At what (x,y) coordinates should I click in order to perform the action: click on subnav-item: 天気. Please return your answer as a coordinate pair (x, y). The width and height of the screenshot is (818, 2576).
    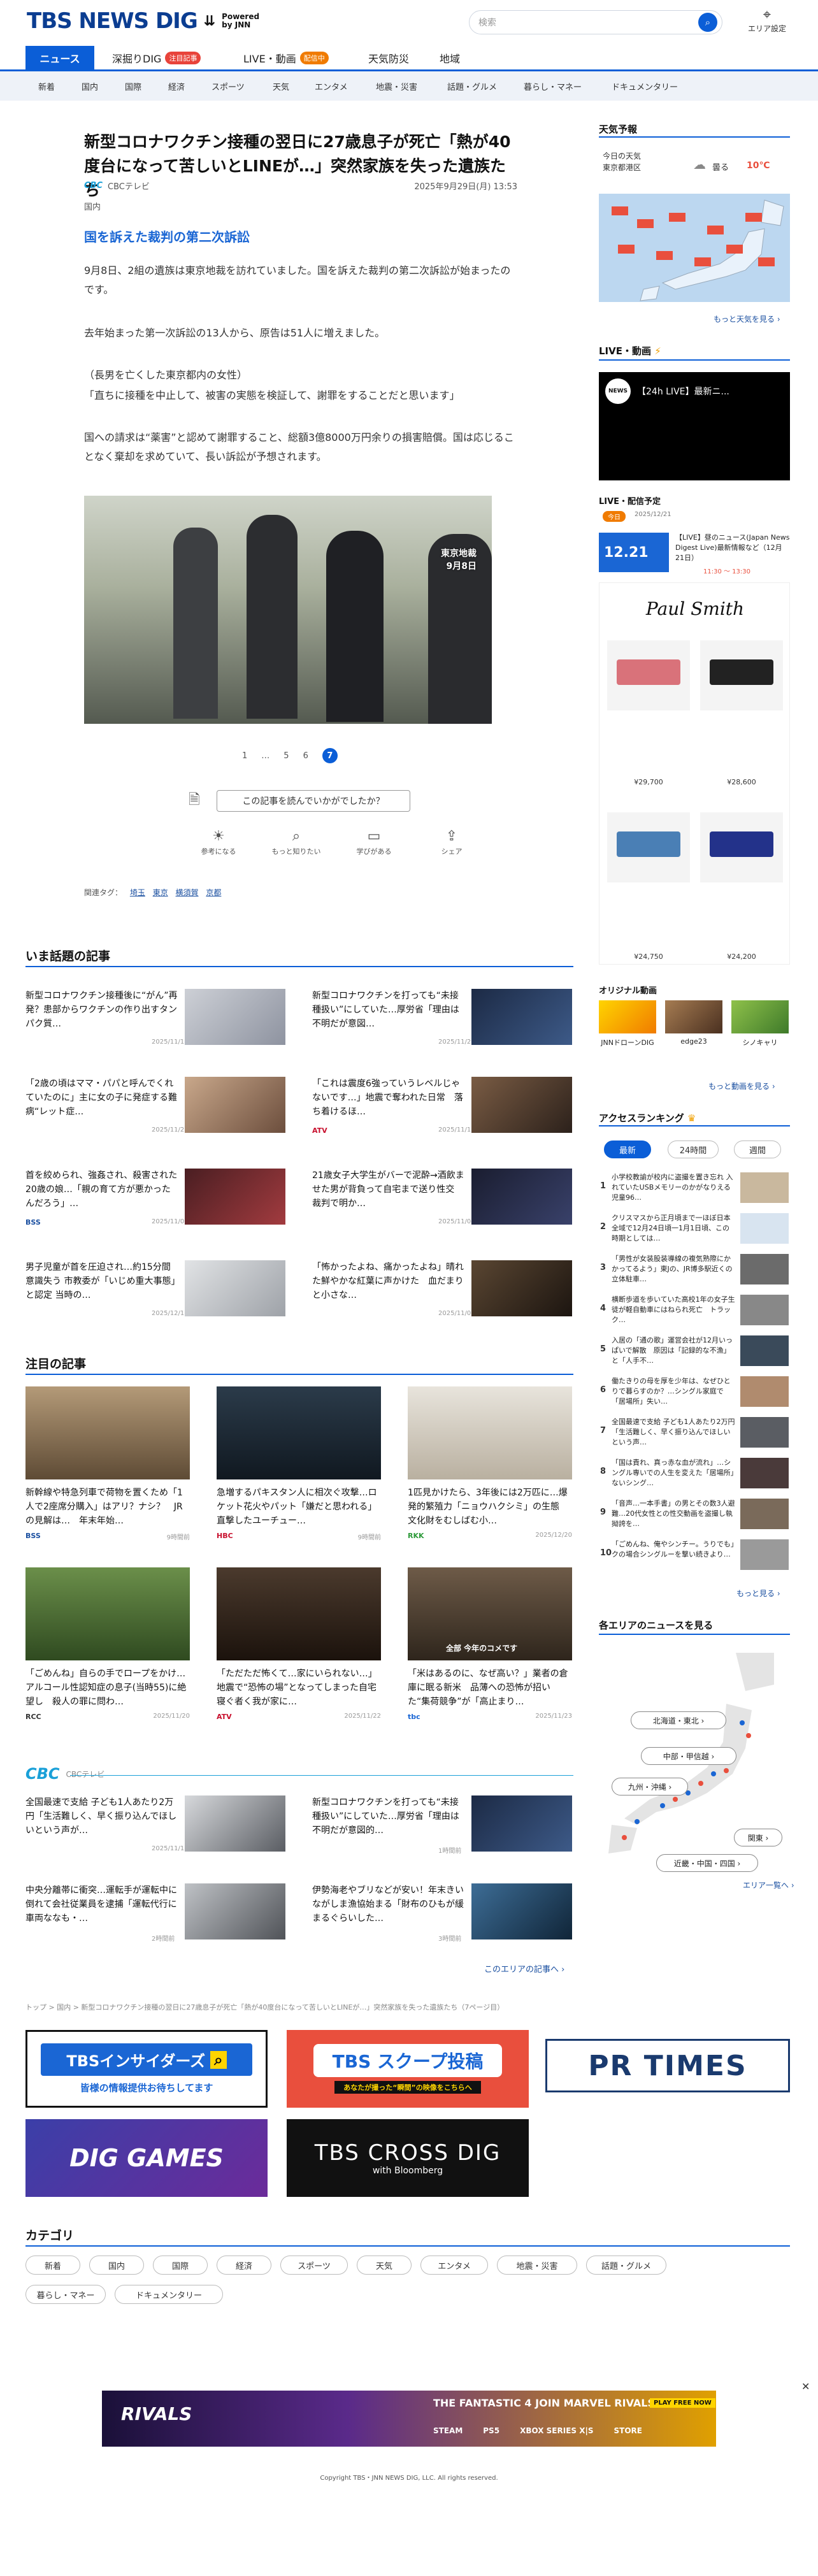
    Looking at the image, I should click on (281, 86).